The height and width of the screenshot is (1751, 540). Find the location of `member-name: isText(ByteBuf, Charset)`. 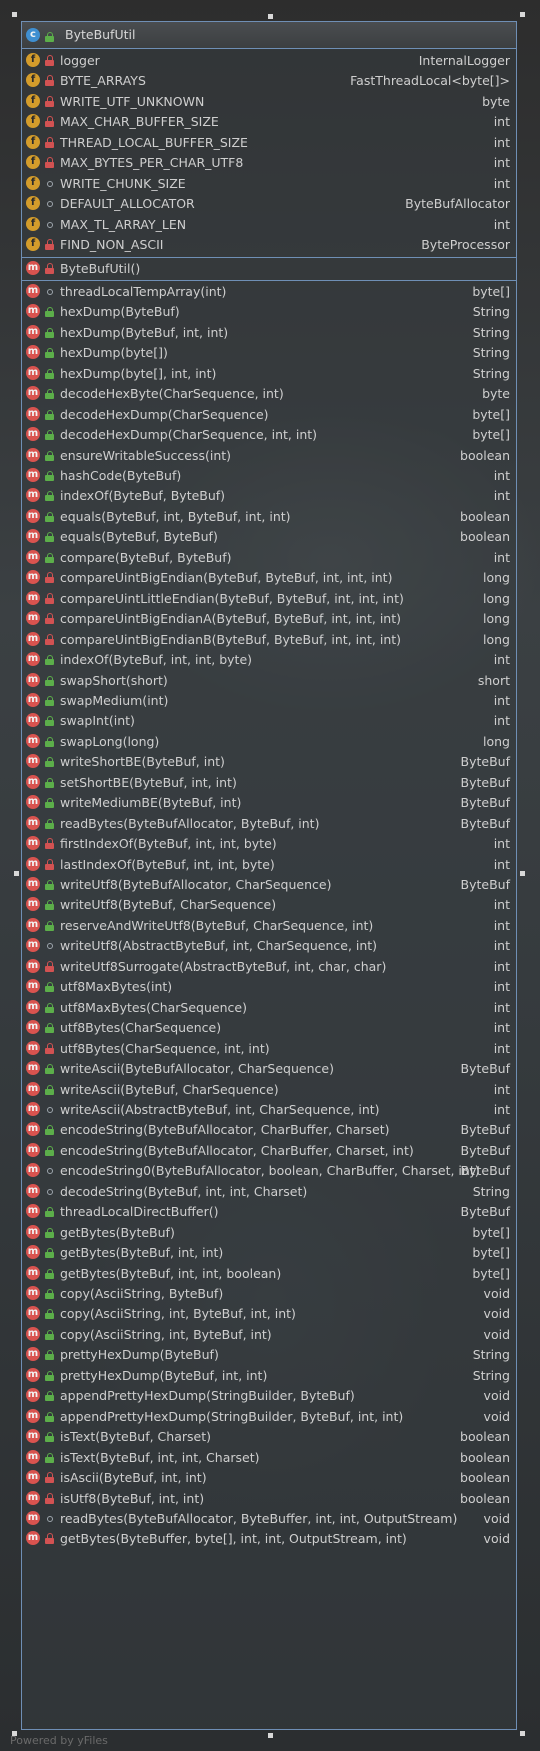

member-name: isText(ByteBuf, Charset) is located at coordinates (135, 1437).